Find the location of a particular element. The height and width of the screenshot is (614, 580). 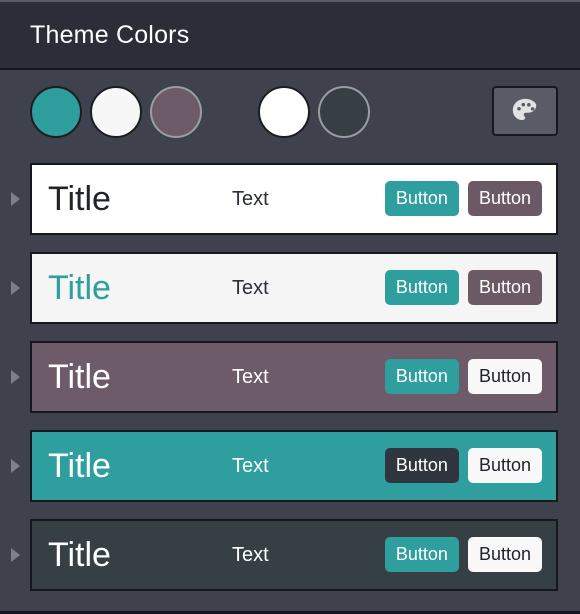

color-swatch-primary-teal is located at coordinates (56, 112).